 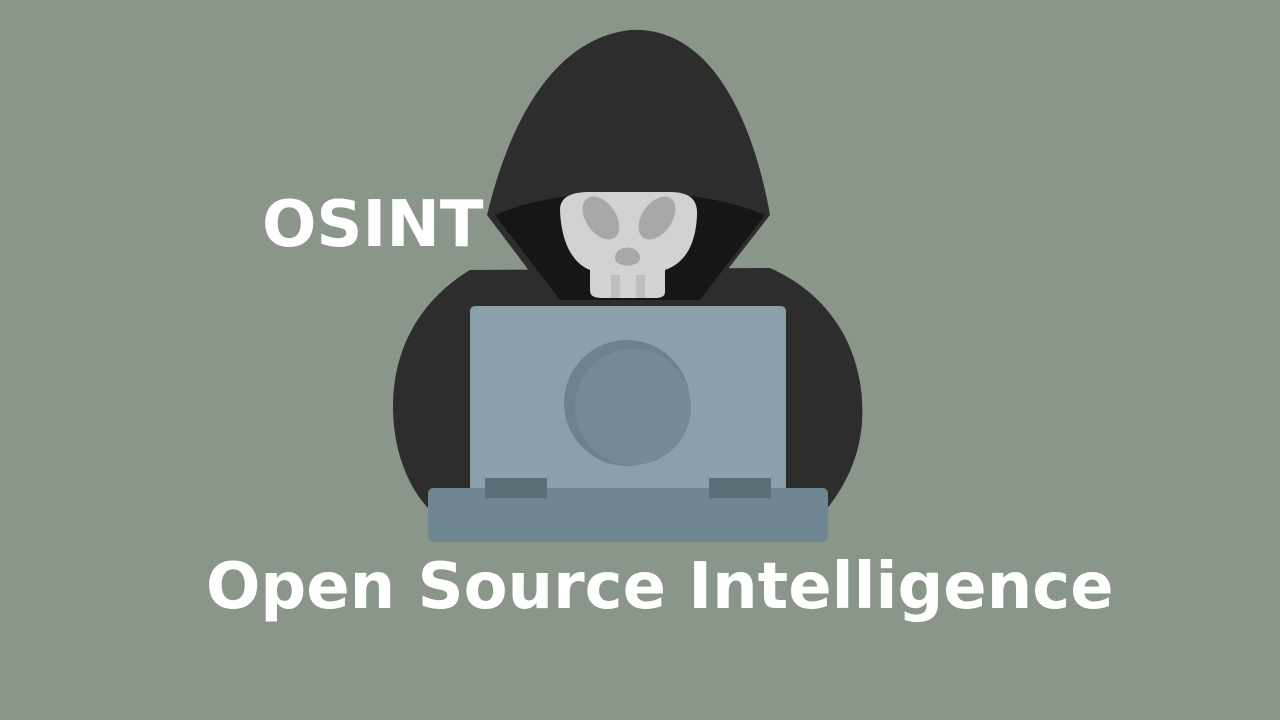 What do you see at coordinates (373, 225) in the screenshot?
I see `osint-title: OSINT` at bounding box center [373, 225].